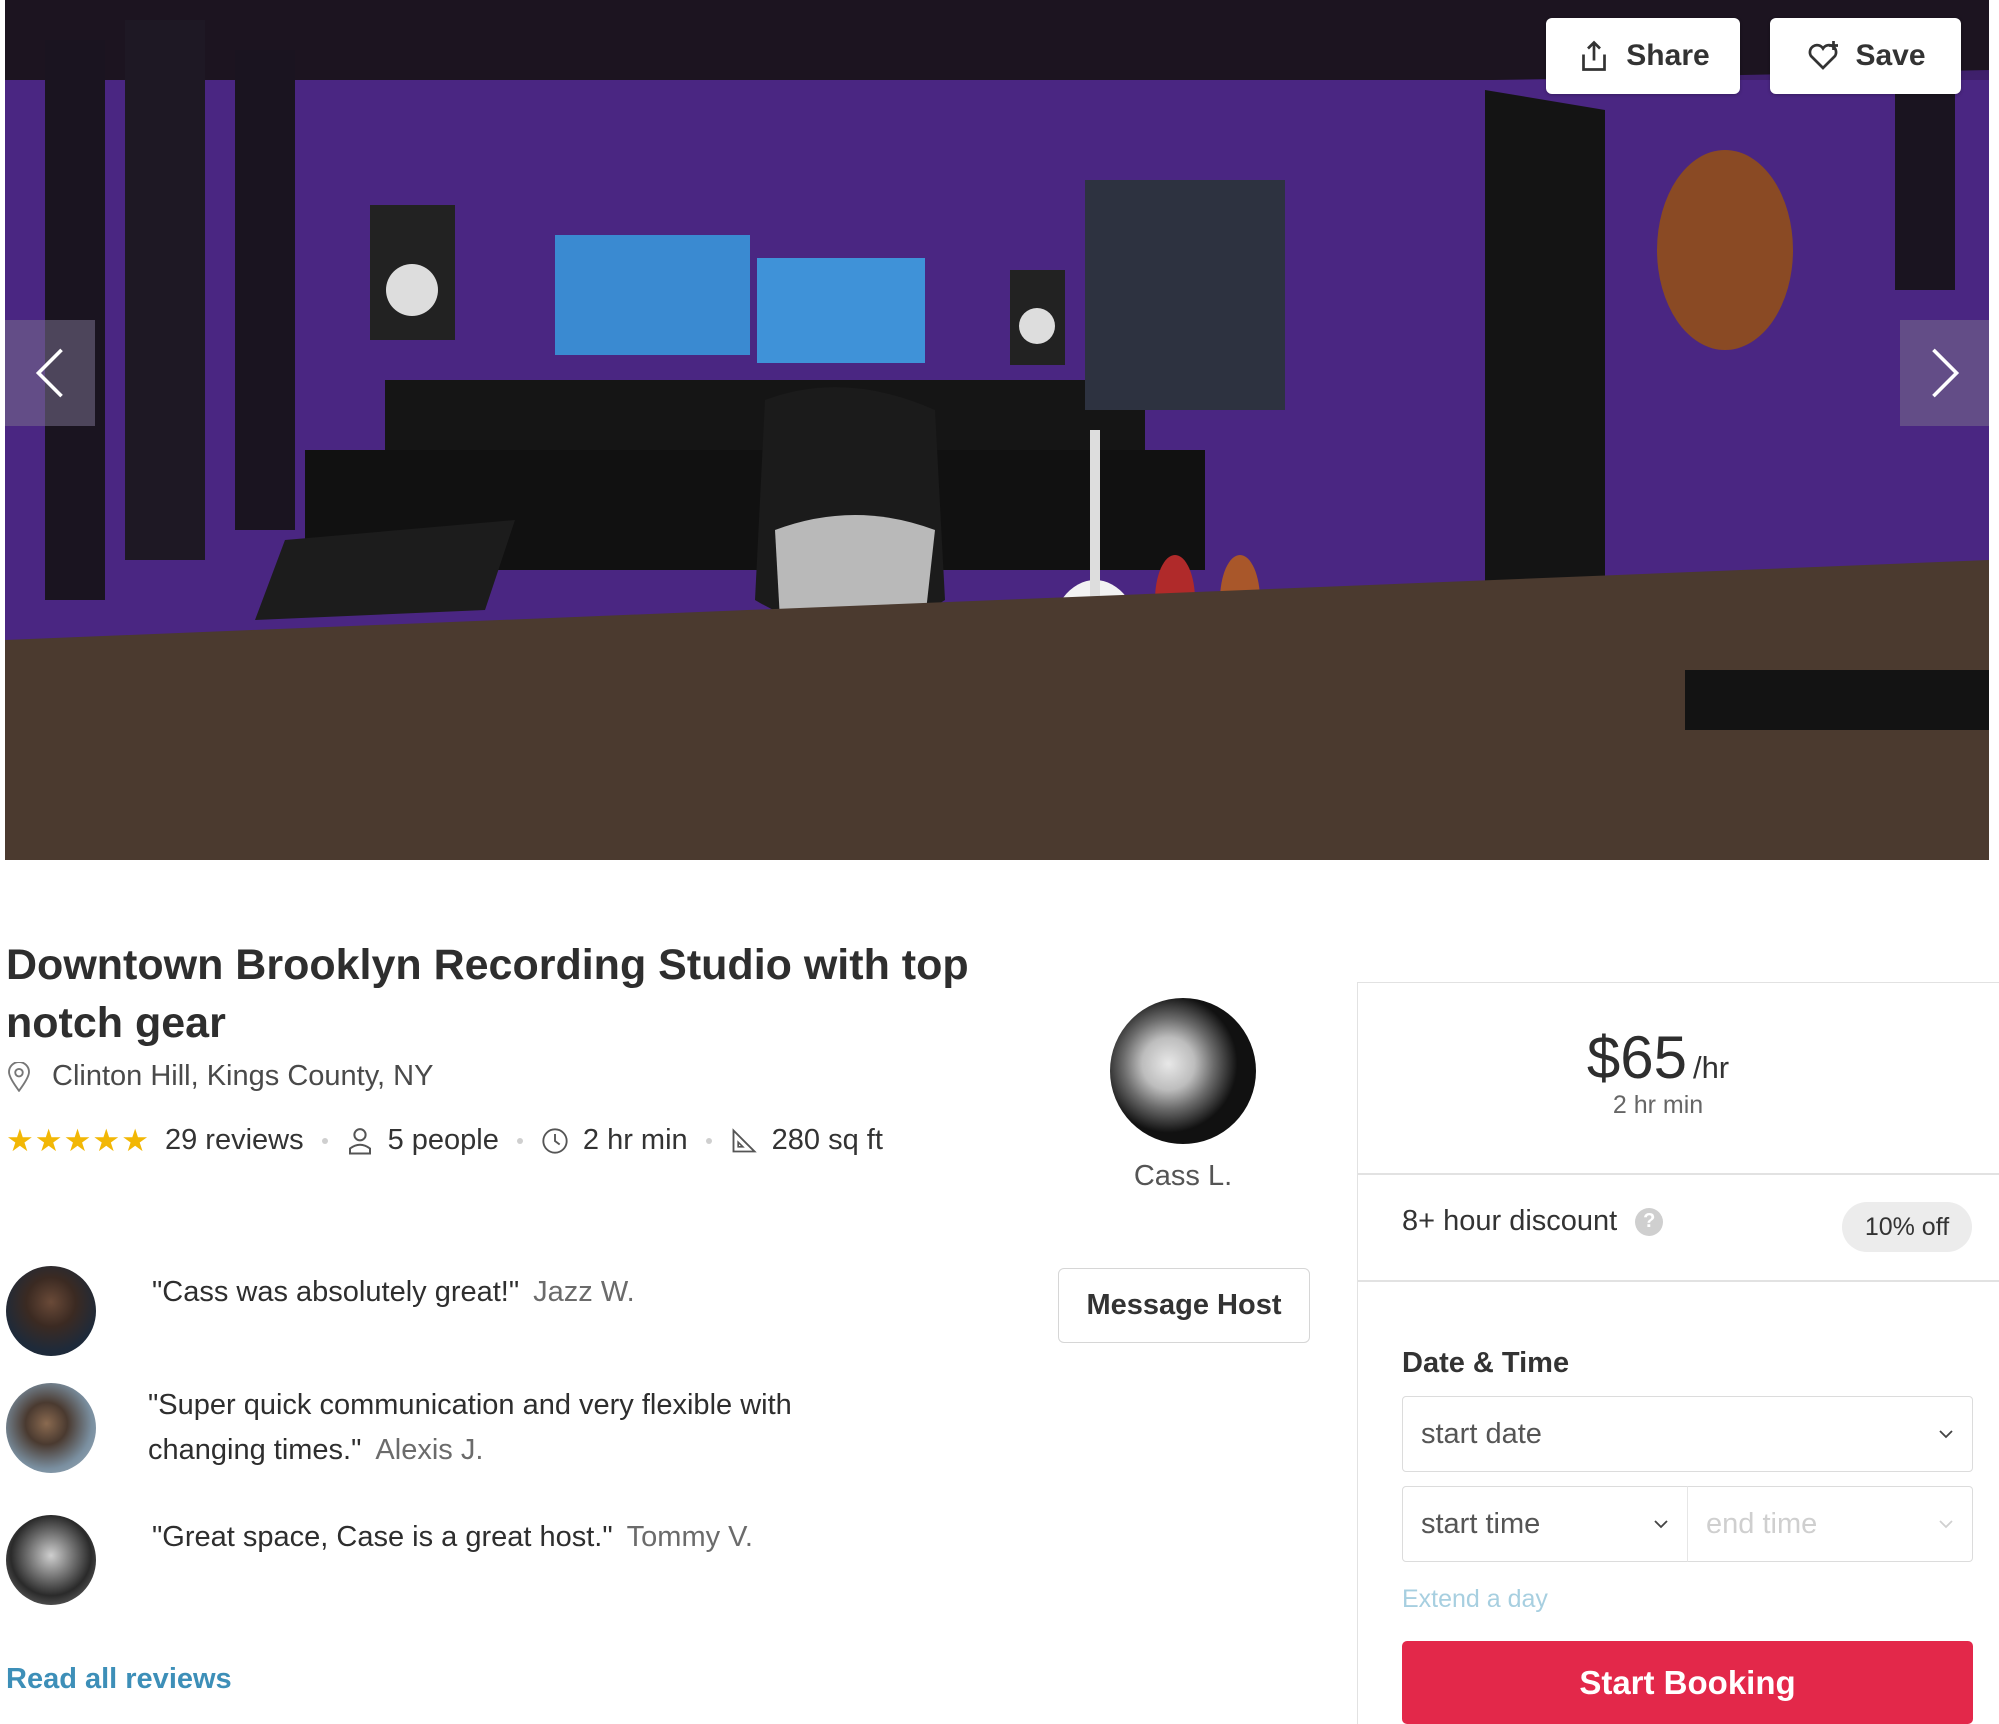 This screenshot has height=1724, width=1999. Describe the element at coordinates (234, 1140) in the screenshot. I see `reviews-count: 29 reviews` at that location.